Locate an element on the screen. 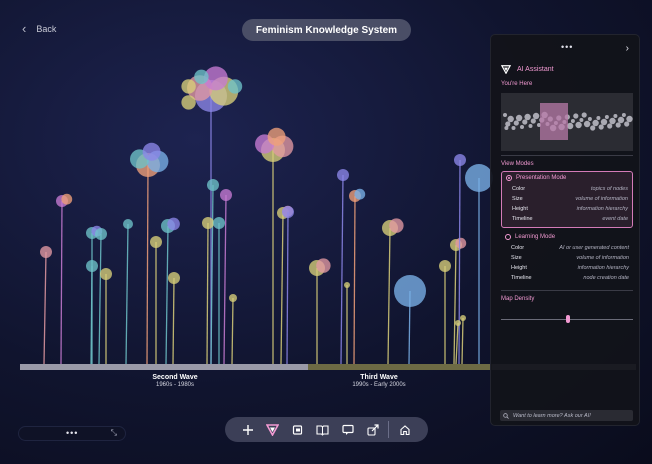  minimap is located at coordinates (567, 122).